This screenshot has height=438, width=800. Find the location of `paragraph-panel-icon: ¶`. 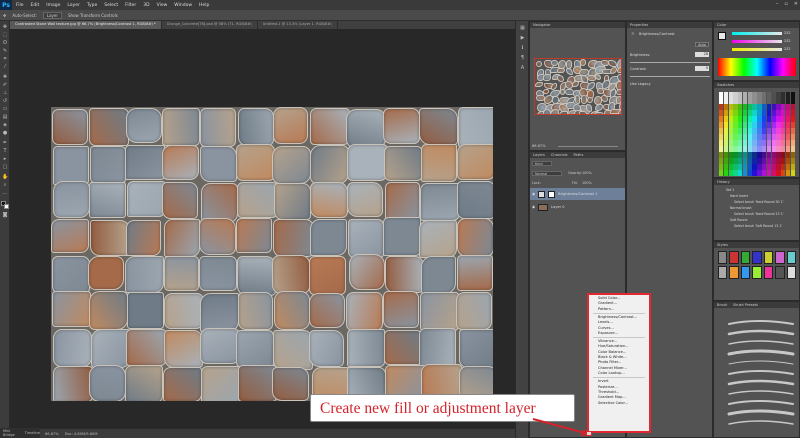

paragraph-panel-icon: ¶ is located at coordinates (522, 58).